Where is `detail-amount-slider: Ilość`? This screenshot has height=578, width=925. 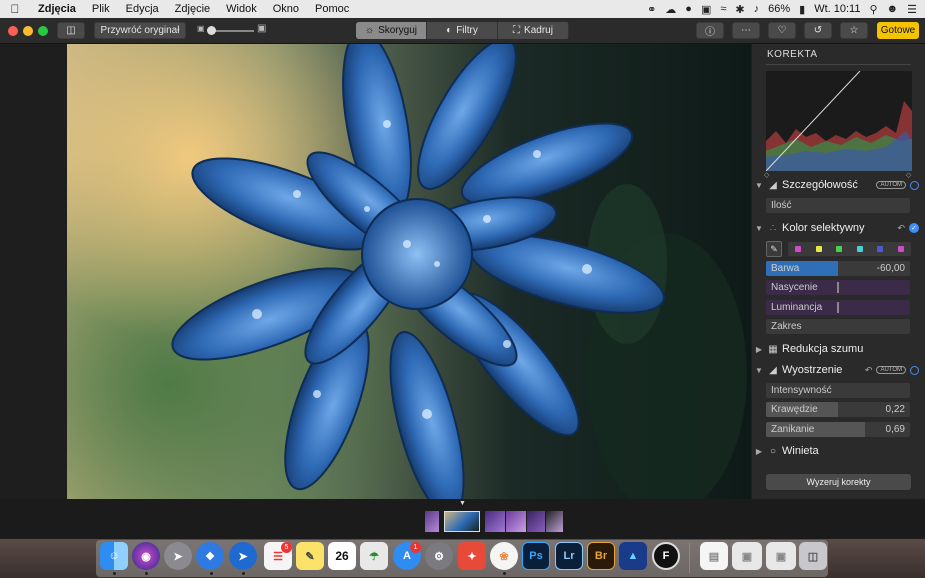
detail-amount-slider: Ilość is located at coordinates (838, 205).